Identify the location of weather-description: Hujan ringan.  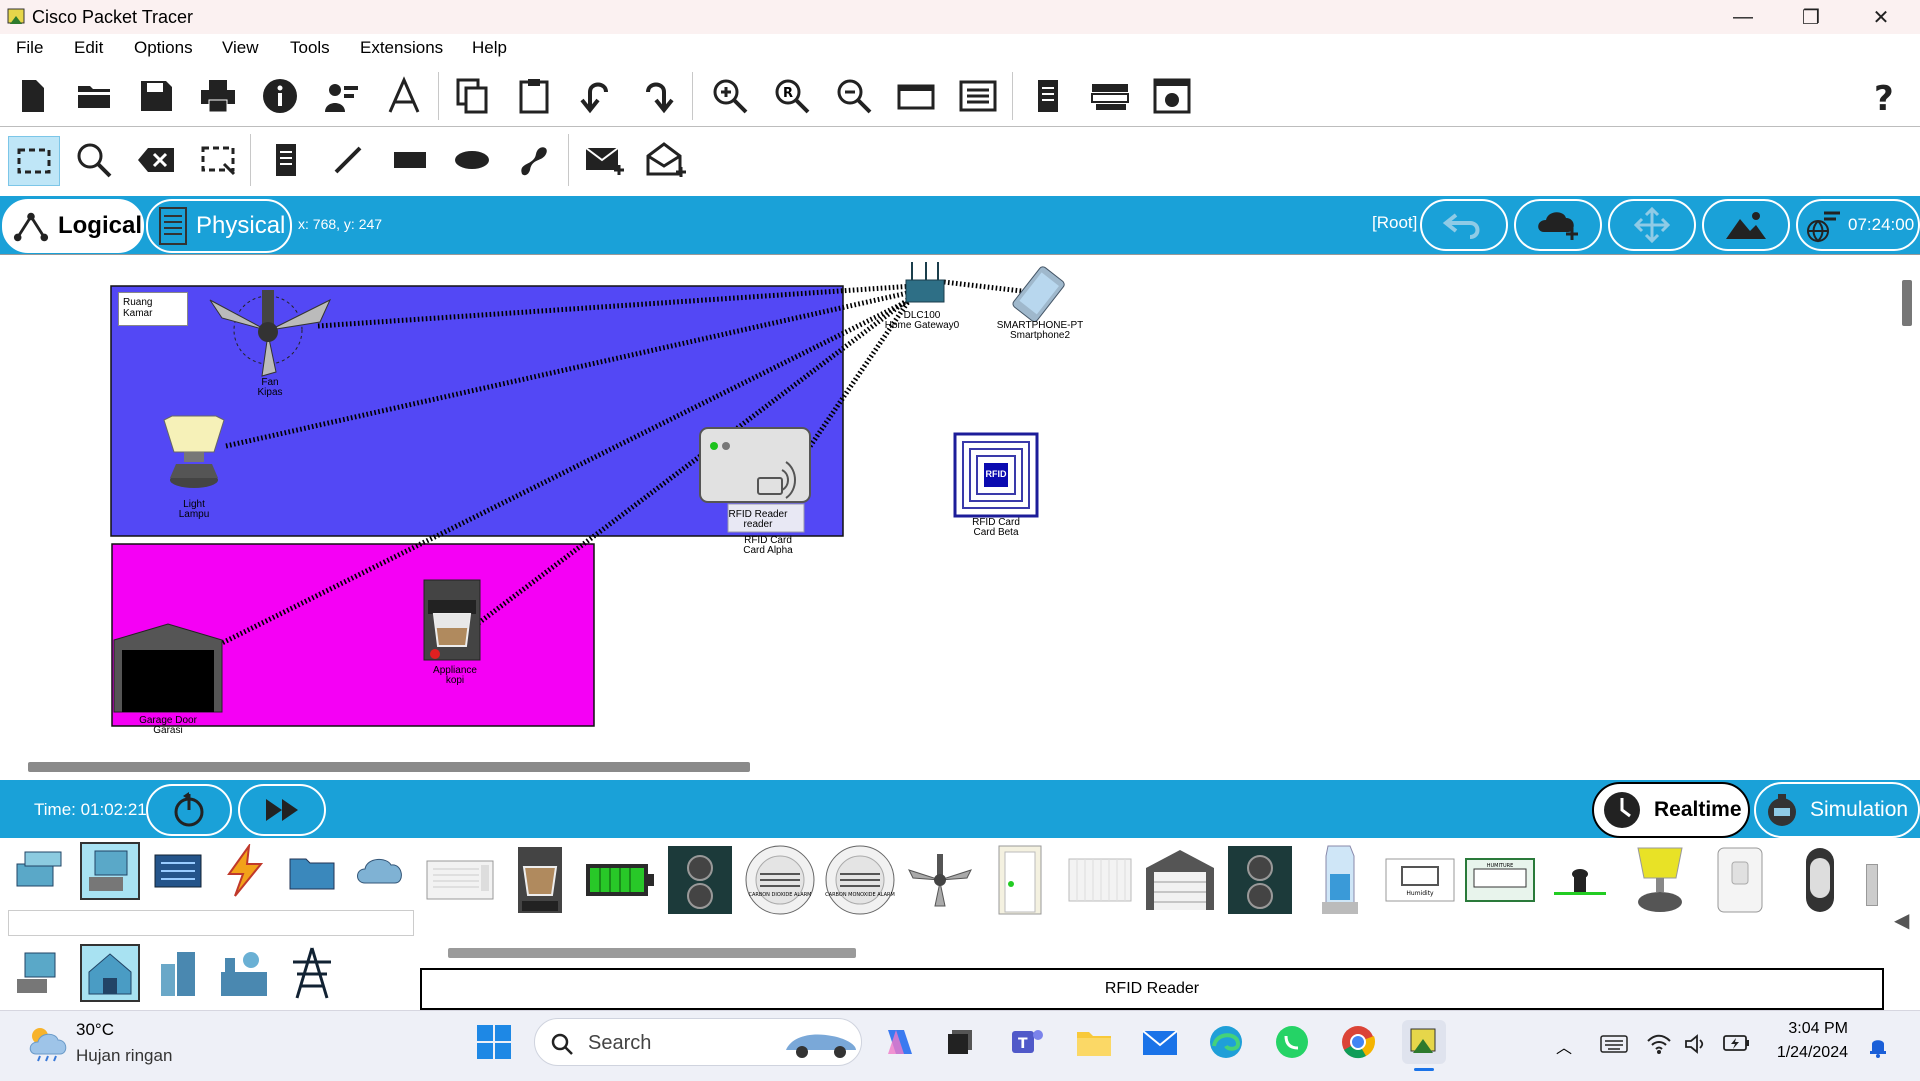
(124, 1056).